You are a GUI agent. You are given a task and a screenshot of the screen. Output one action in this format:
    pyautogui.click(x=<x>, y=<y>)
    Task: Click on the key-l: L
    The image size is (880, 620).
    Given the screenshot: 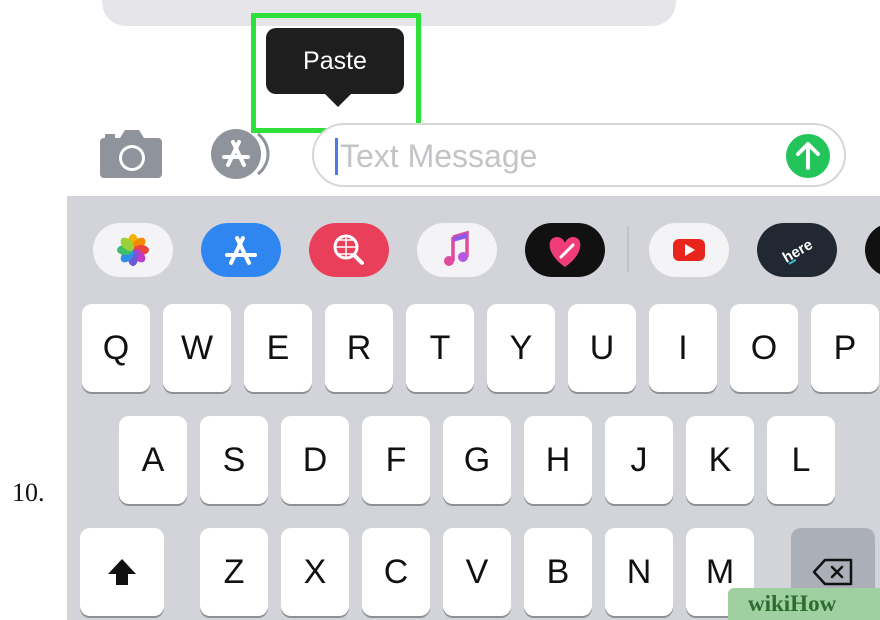 What is the action you would take?
    pyautogui.click(x=801, y=460)
    